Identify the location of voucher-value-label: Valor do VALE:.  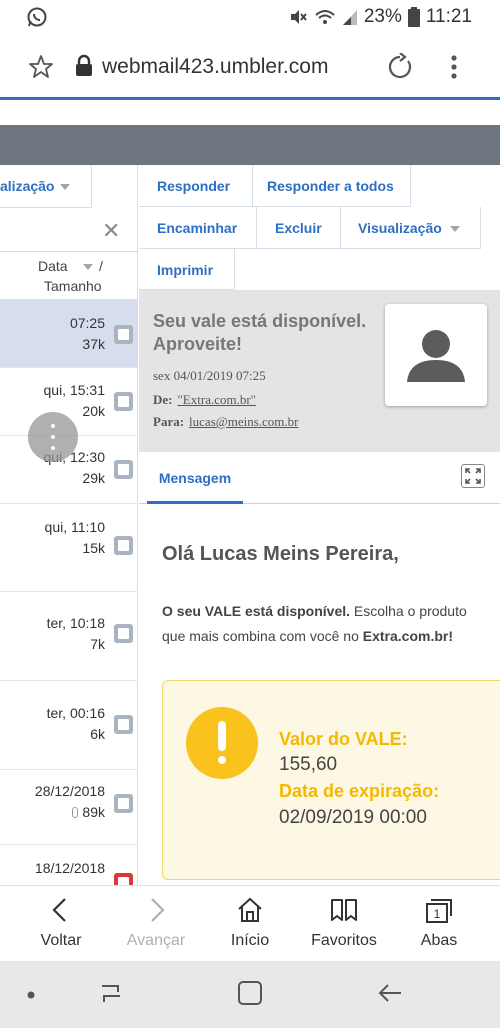
(343, 739).